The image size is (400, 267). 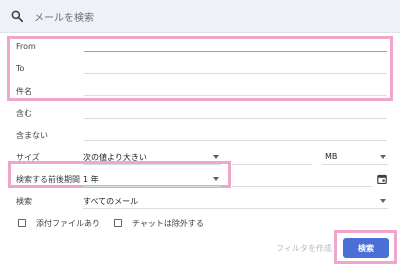 What do you see at coordinates (216, 157) in the screenshot?
I see `size-operator-chevron-down-icon` at bounding box center [216, 157].